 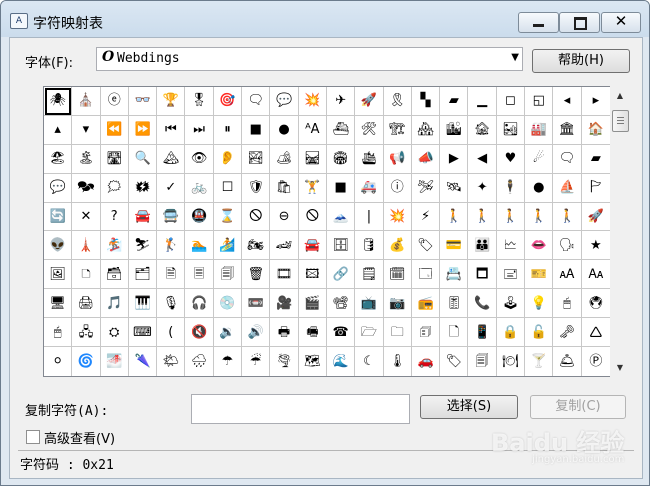 I want to click on character-cell: 🗎, so click(x=171, y=275).